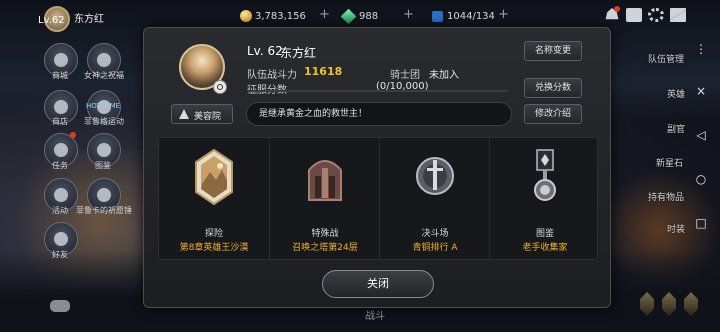 The height and width of the screenshot is (332, 720). What do you see at coordinates (104, 75) in the screenshot?
I see `menu-label-blessing: 女神之祝福` at bounding box center [104, 75].